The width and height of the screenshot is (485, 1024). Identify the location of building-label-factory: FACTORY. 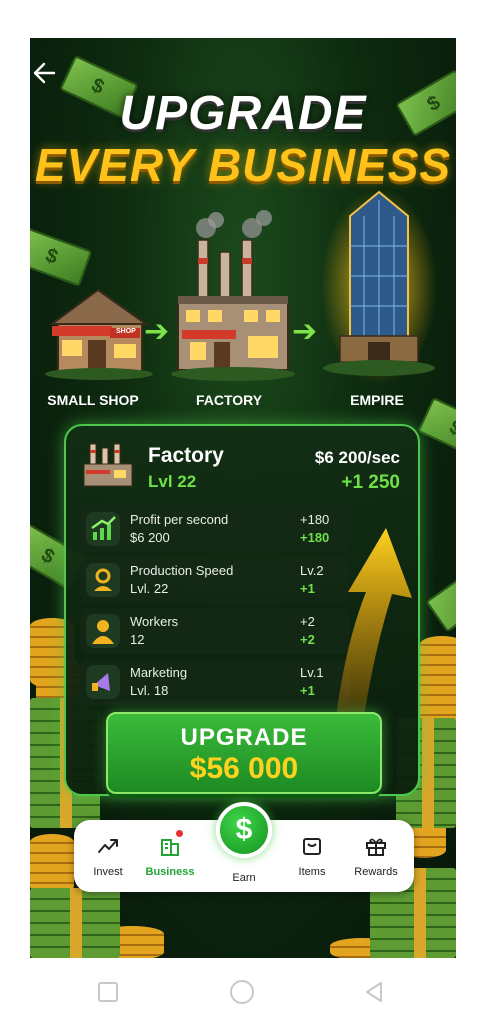
(229, 400).